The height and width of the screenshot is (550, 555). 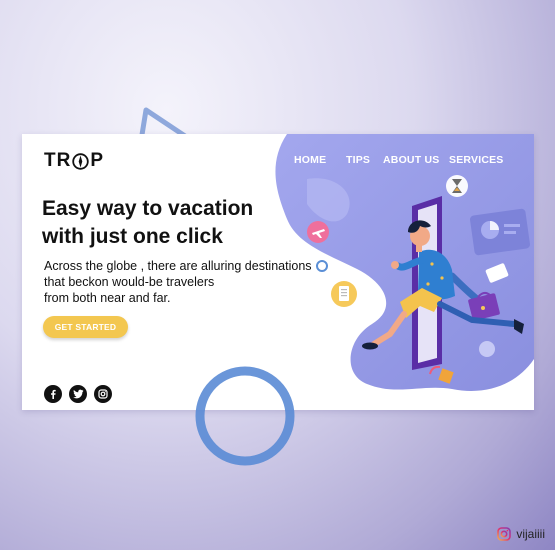 I want to click on decorative-ring, so click(x=245, y=416).